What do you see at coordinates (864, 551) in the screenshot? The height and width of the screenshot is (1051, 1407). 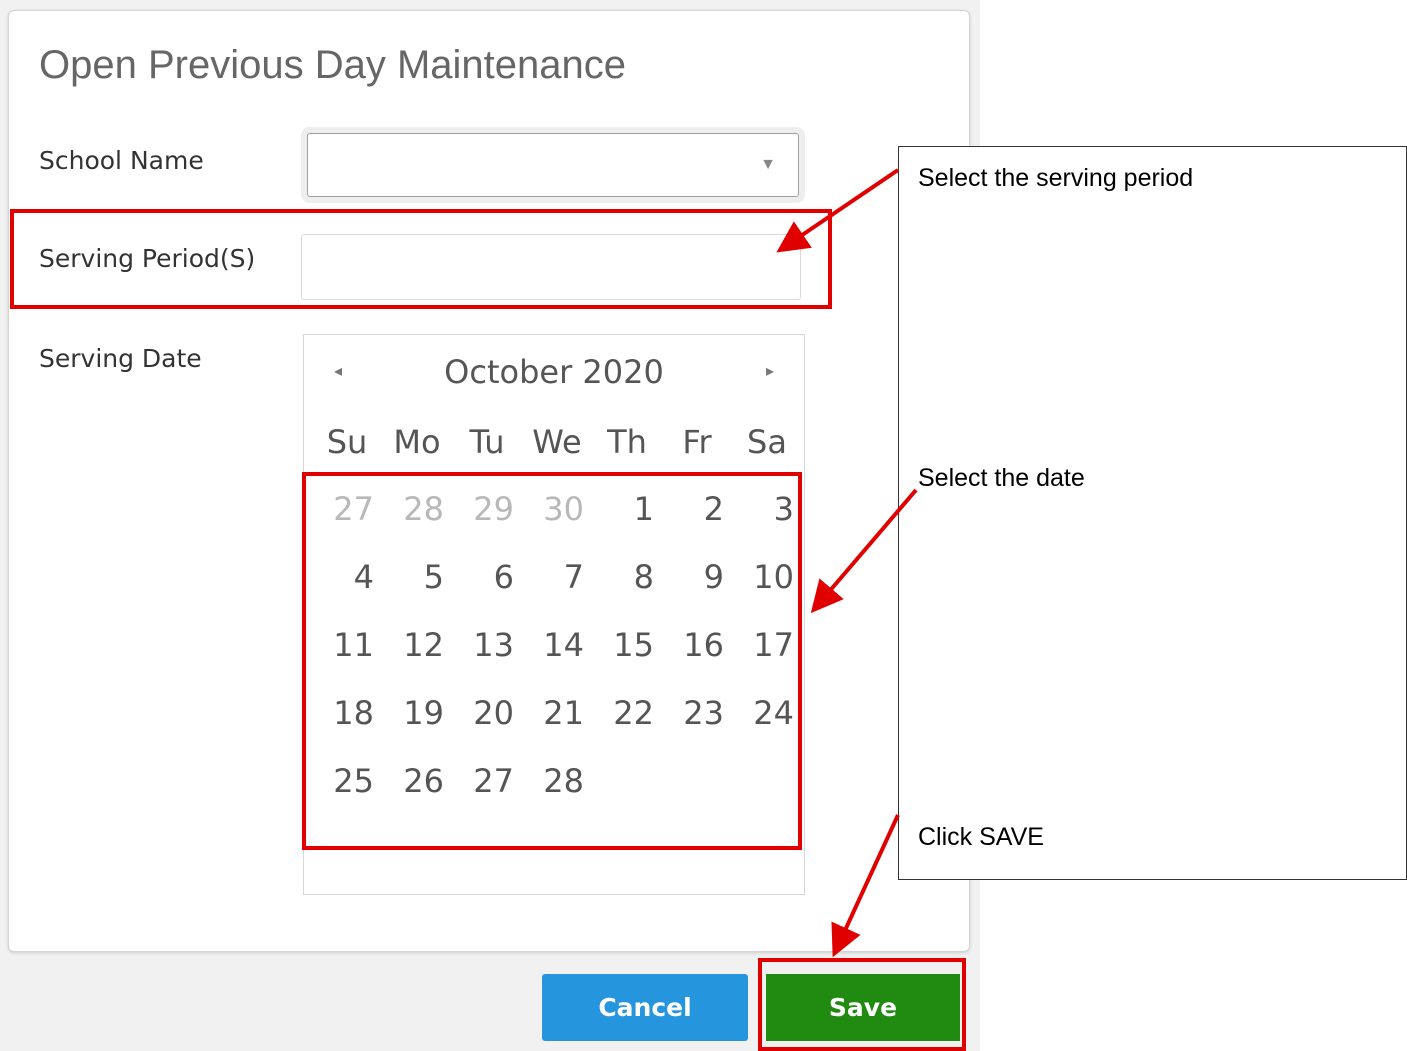 I see `arrow-to-calendar` at bounding box center [864, 551].